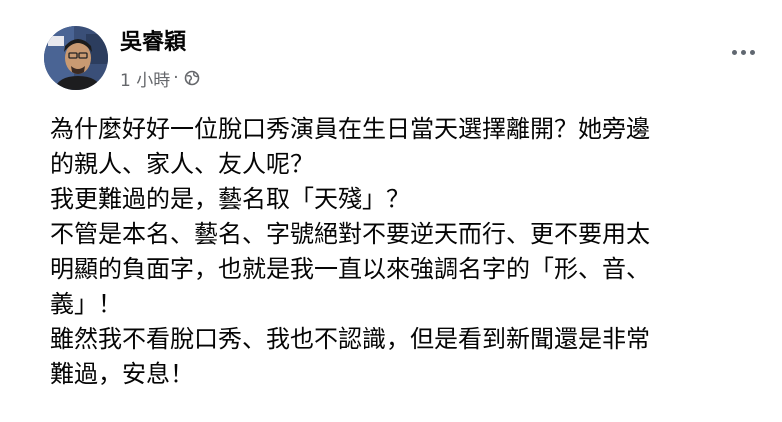 The width and height of the screenshot is (782, 422). I want to click on post-text-line: 義」！, so click(86, 304).